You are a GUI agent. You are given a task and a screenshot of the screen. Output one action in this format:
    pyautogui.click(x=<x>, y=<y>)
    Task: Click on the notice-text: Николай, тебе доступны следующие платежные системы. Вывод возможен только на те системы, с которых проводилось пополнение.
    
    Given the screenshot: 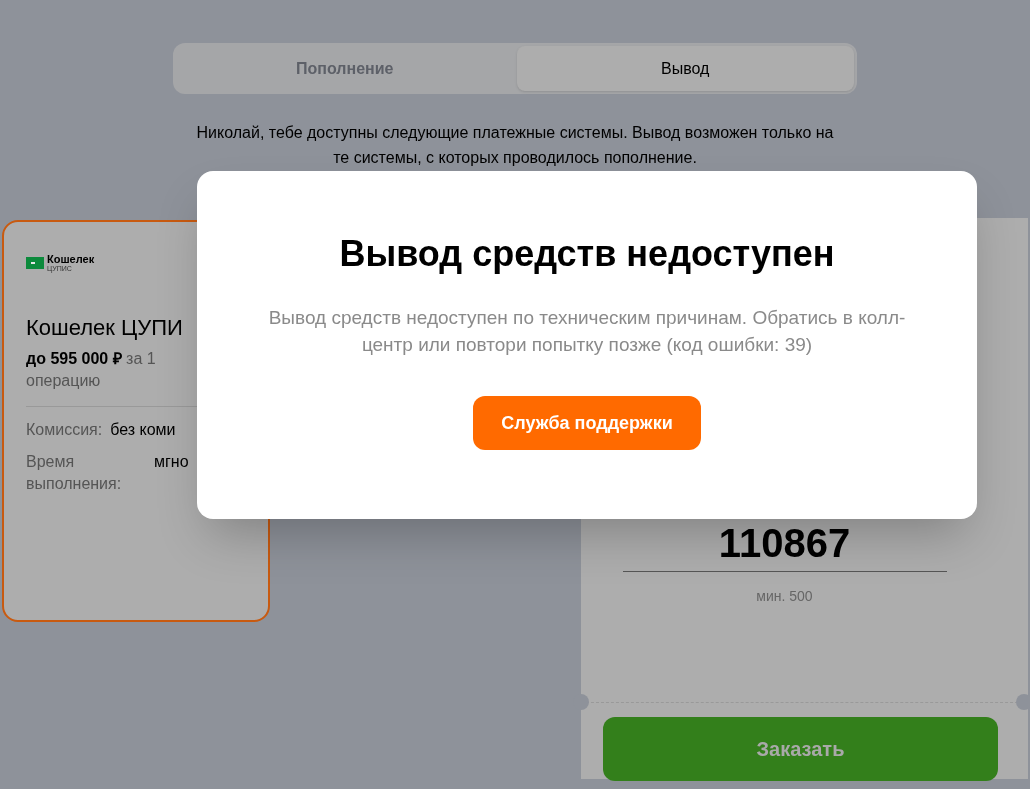 What is the action you would take?
    pyautogui.click(x=515, y=145)
    